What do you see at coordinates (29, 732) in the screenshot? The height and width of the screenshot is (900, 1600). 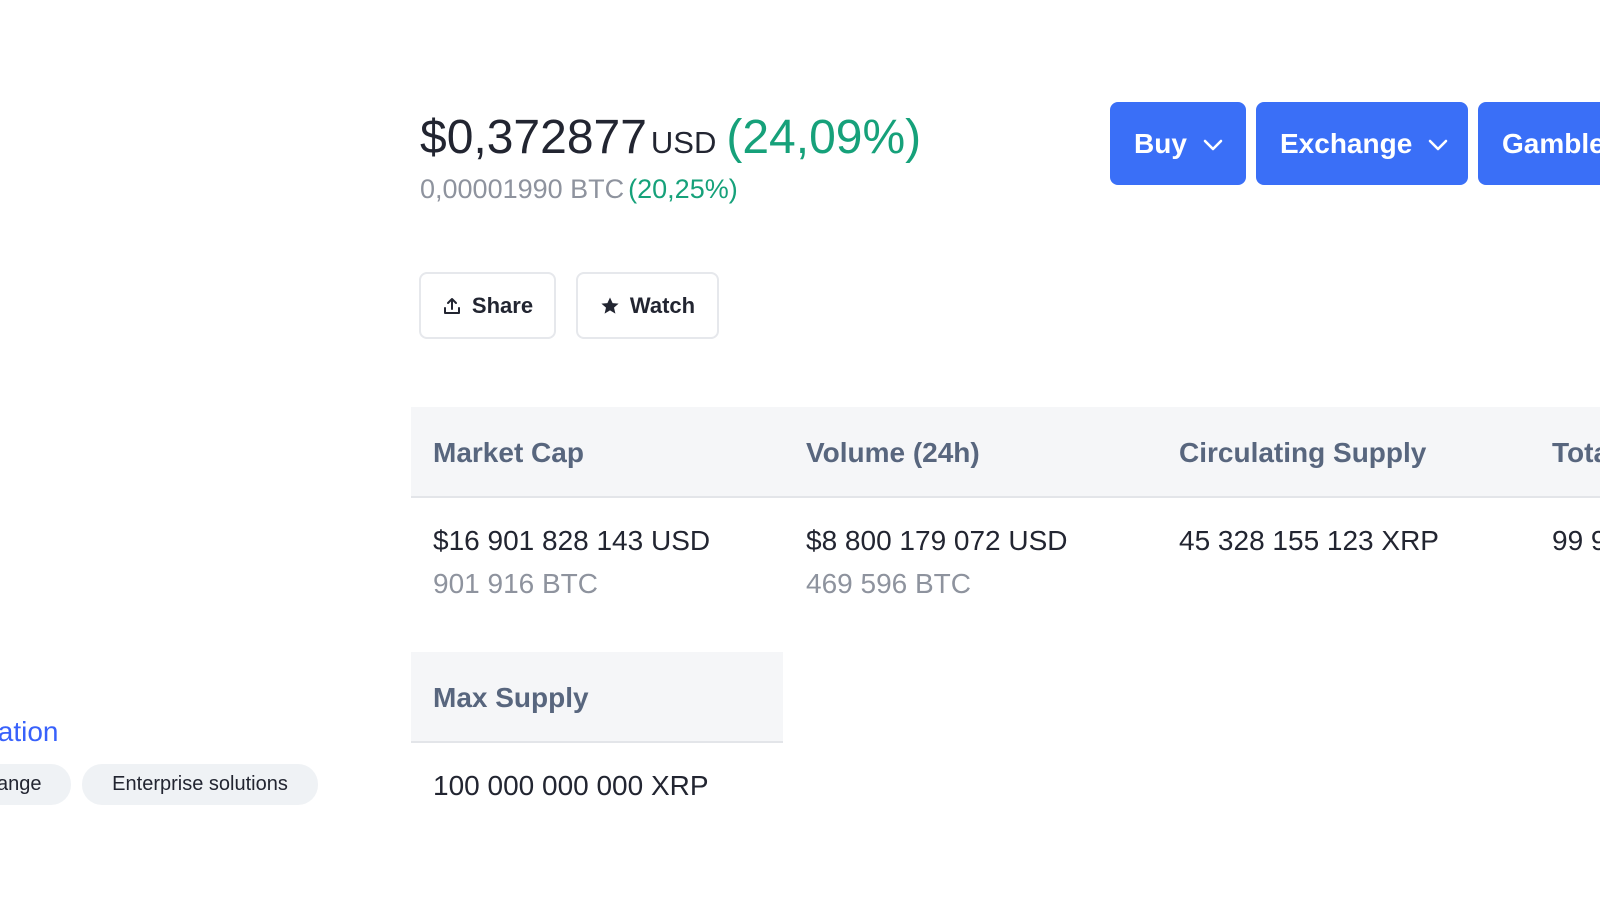 I see `sidebar-documentation-link: tation` at bounding box center [29, 732].